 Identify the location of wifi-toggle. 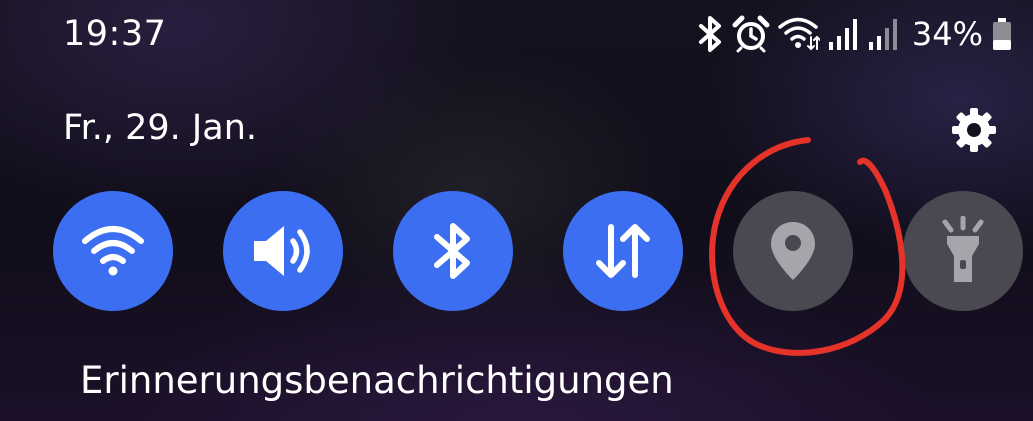
(113, 251).